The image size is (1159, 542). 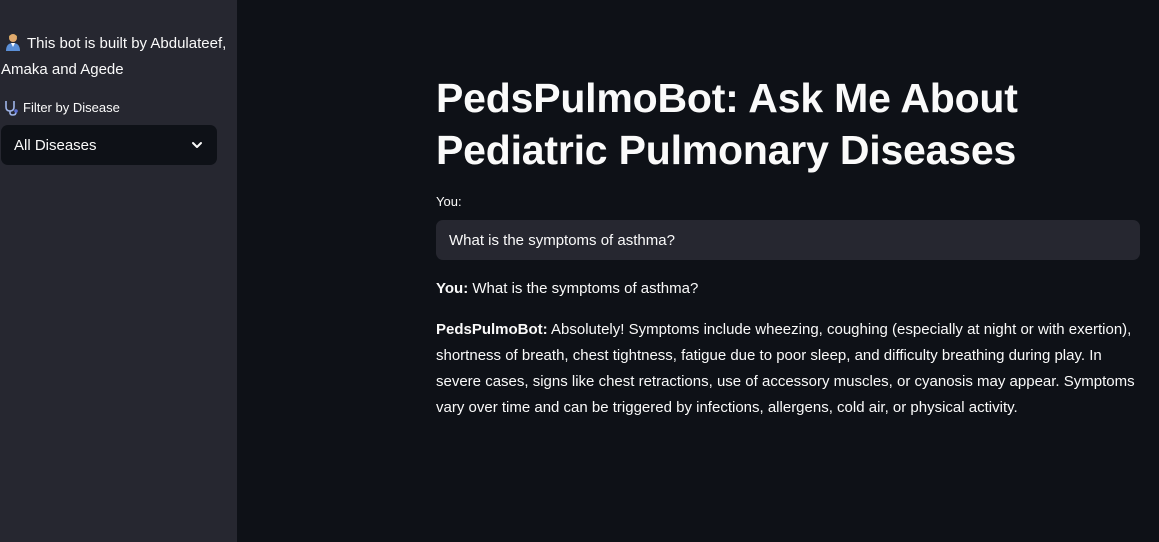 What do you see at coordinates (197, 145) in the screenshot?
I see `chevron-down-icon` at bounding box center [197, 145].